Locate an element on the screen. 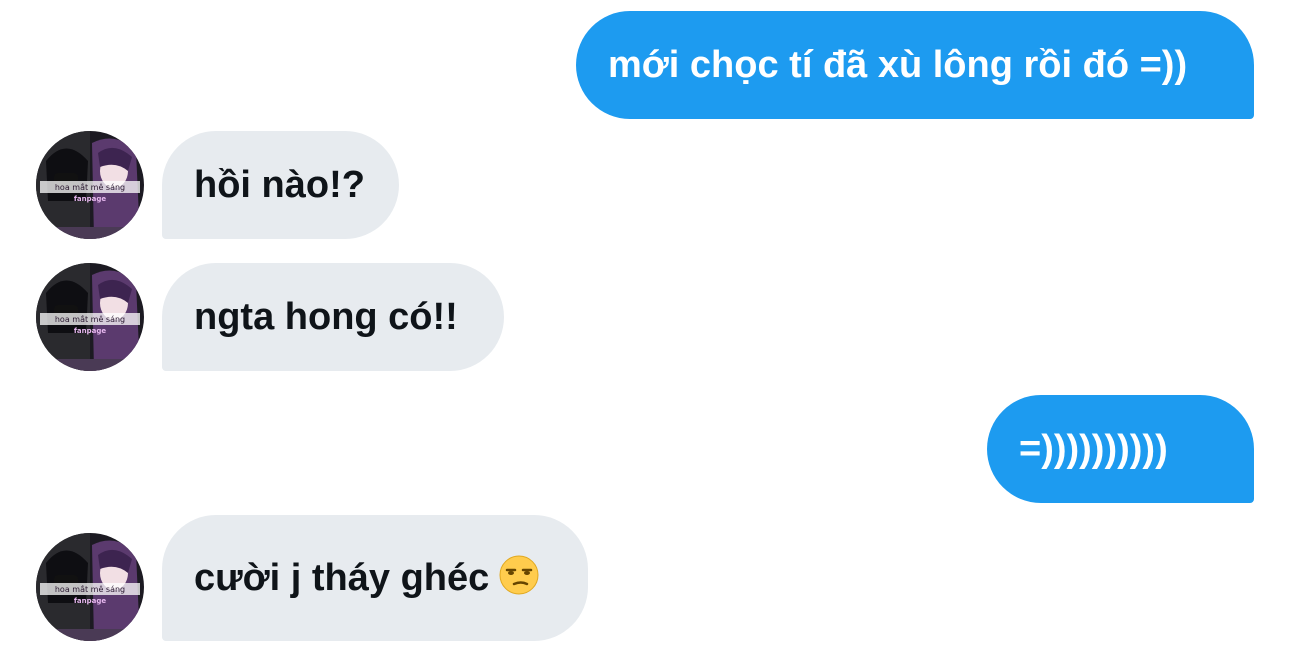 The height and width of the screenshot is (657, 1290). message-bubble-received: cười j tháy ghéc is located at coordinates (375, 578).